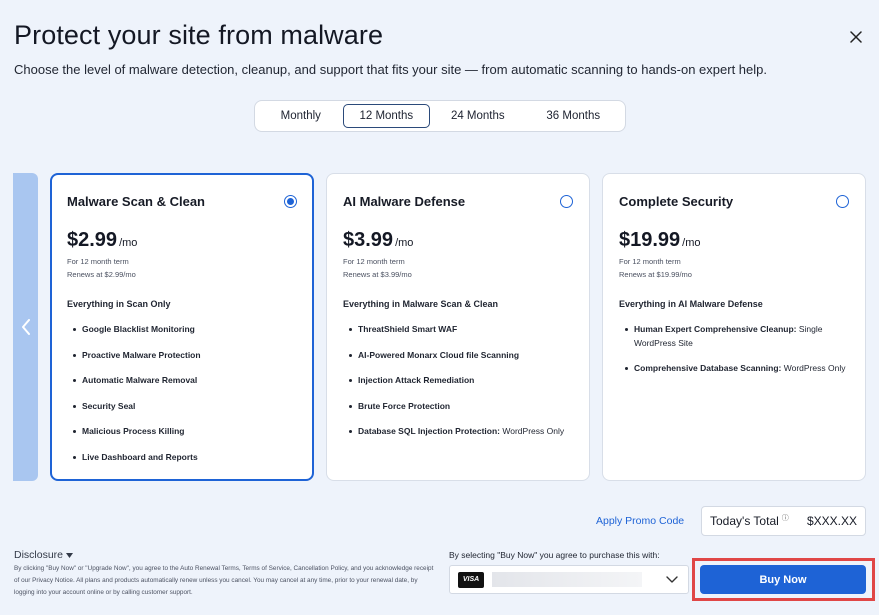  What do you see at coordinates (785, 518) in the screenshot?
I see `info-icon: ⓘ` at bounding box center [785, 518].